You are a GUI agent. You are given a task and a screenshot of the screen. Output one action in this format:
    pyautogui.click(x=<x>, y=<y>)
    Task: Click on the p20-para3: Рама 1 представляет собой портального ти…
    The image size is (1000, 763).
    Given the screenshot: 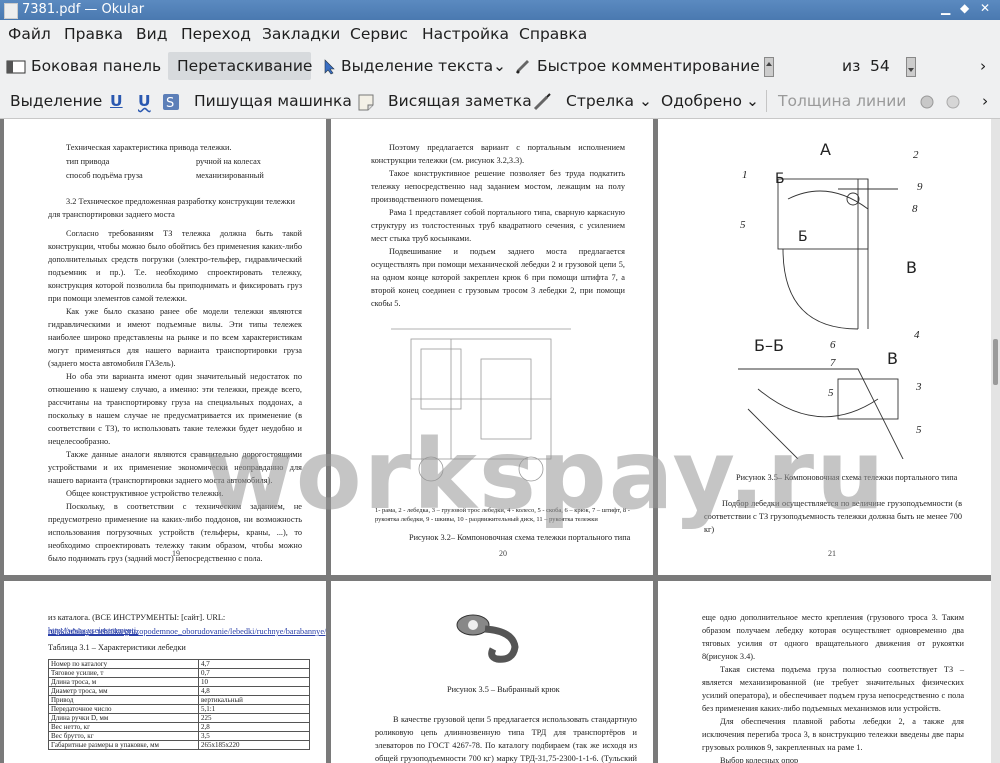 What is the action you would take?
    pyautogui.click(x=498, y=225)
    